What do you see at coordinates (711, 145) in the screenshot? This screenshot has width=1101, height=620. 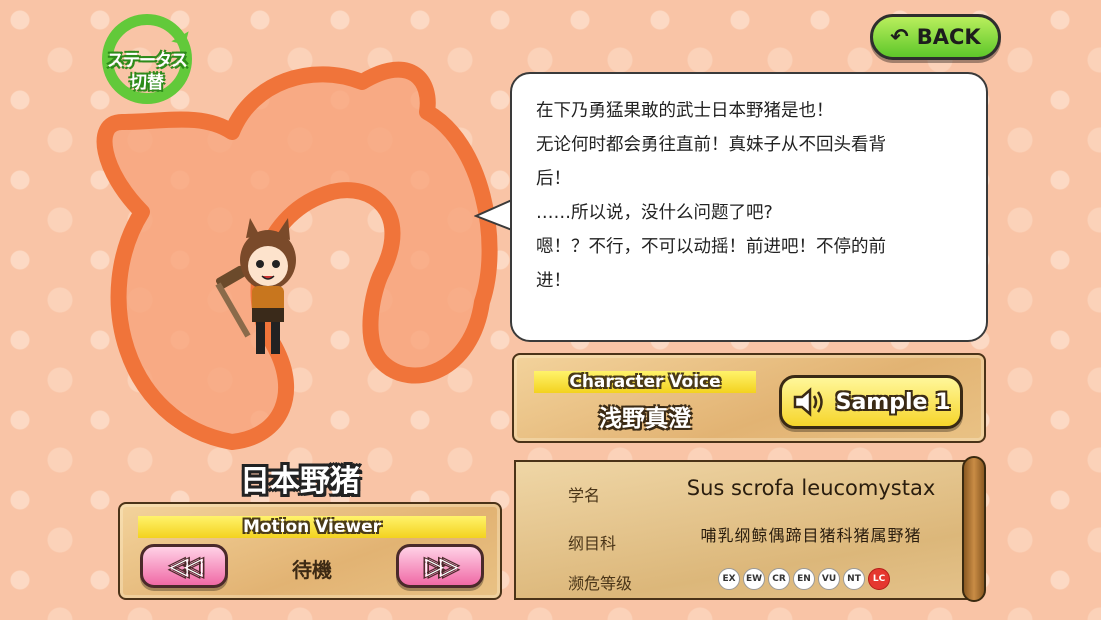 I see `dialogue-line: 无论何时都会勇往直前！真妹子从不回头看背` at bounding box center [711, 145].